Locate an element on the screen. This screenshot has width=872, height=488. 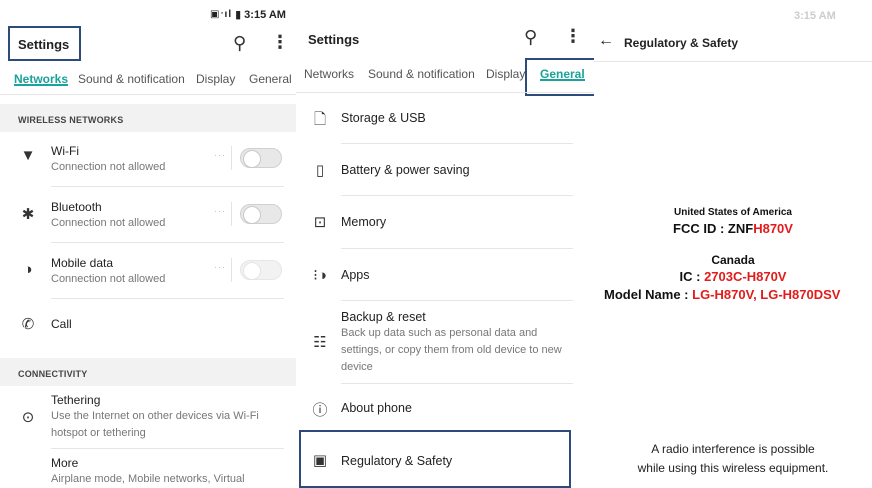
item-title: Apps is located at coordinates (355, 275).